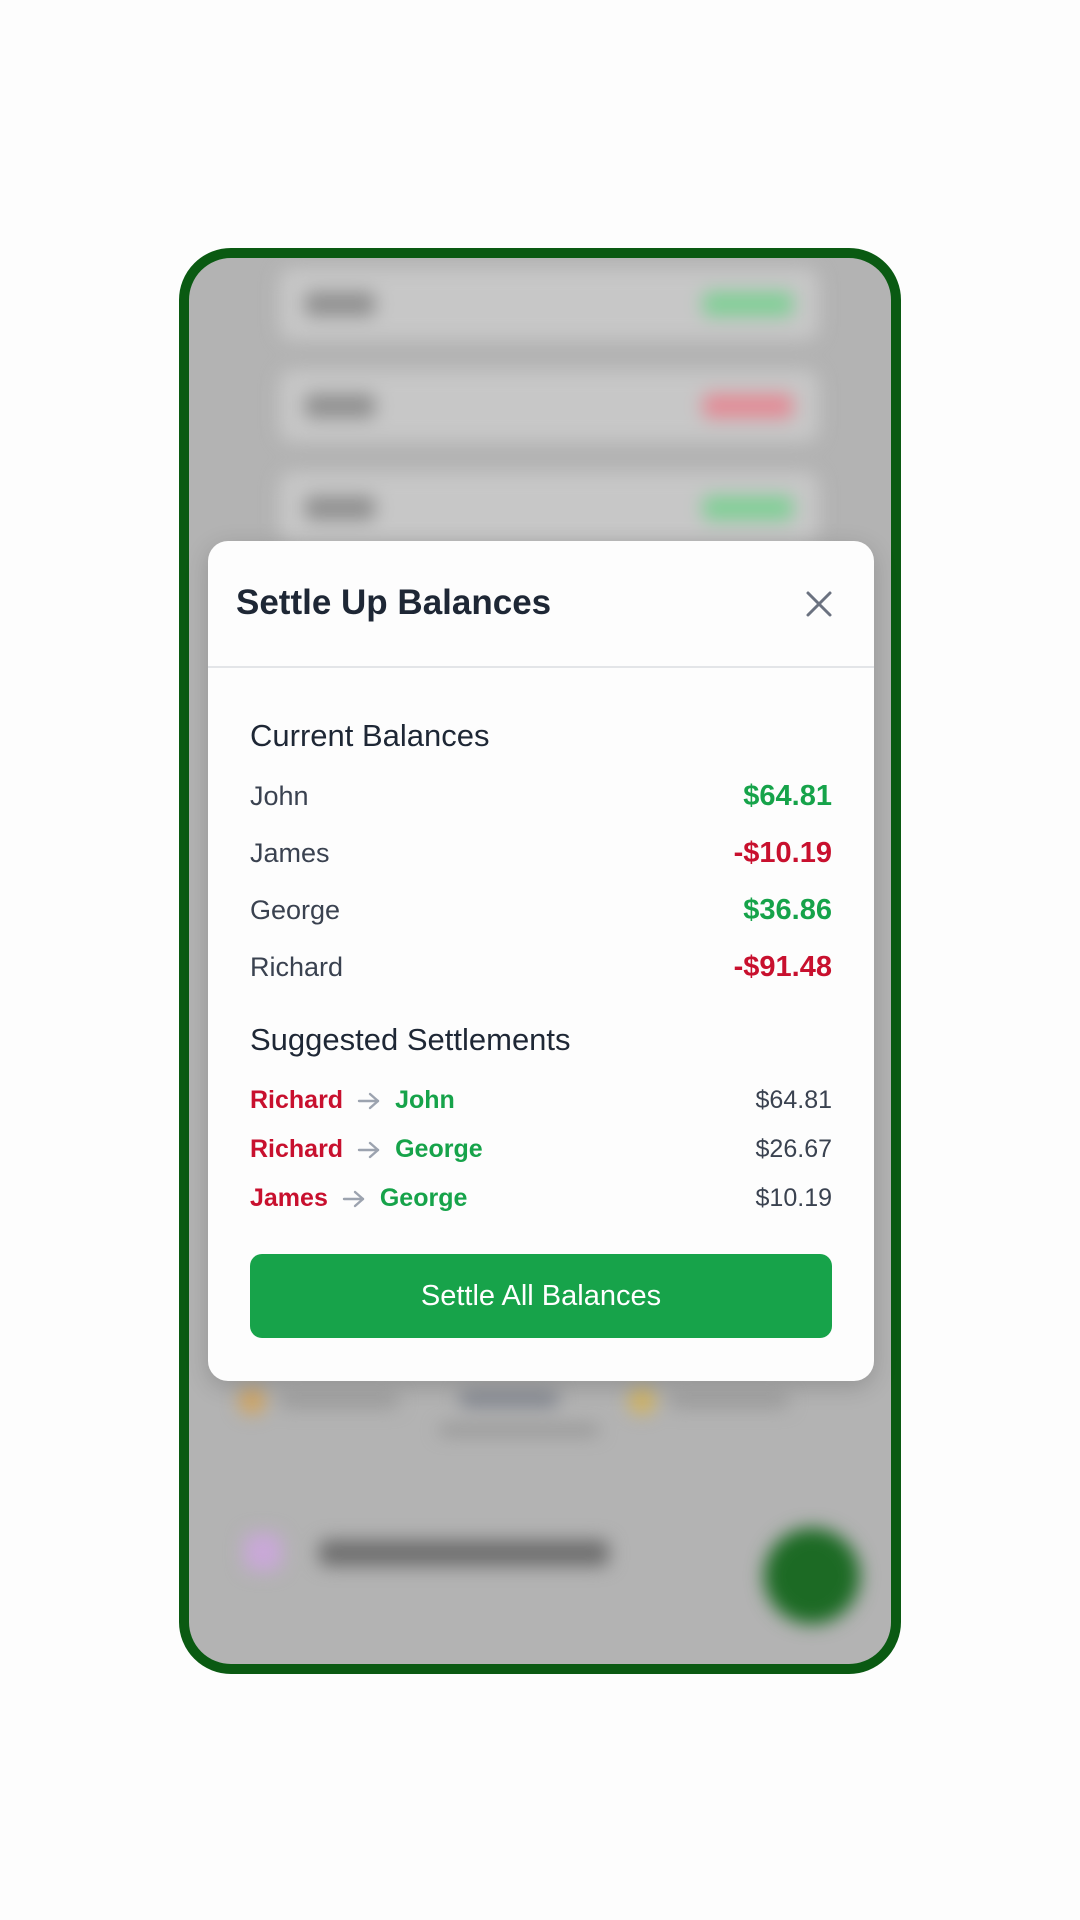 The height and width of the screenshot is (1920, 1080). I want to click on blurred-tab-bar, so click(539, 1408).